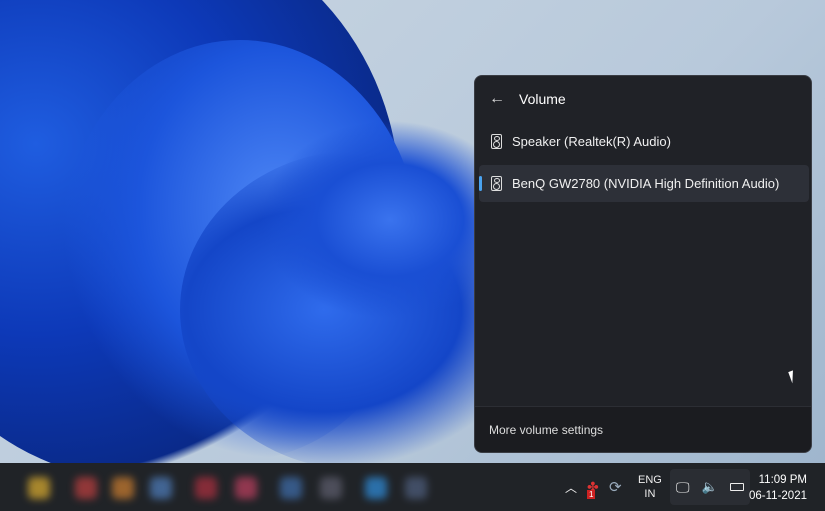  Describe the element at coordinates (683, 486) in the screenshot. I see `network-icon: 🖵` at that location.